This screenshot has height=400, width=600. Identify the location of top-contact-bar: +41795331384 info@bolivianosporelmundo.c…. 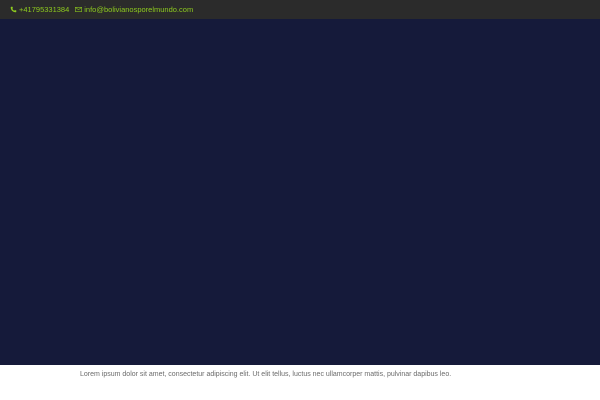
(300, 9).